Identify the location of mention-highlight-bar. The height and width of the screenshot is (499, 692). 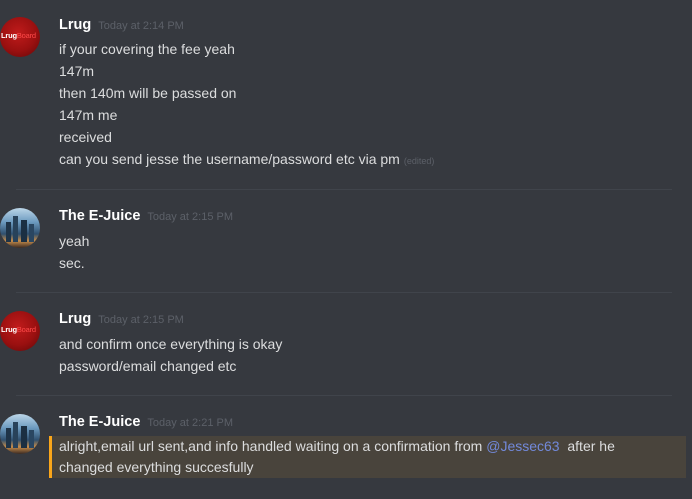
(50, 457).